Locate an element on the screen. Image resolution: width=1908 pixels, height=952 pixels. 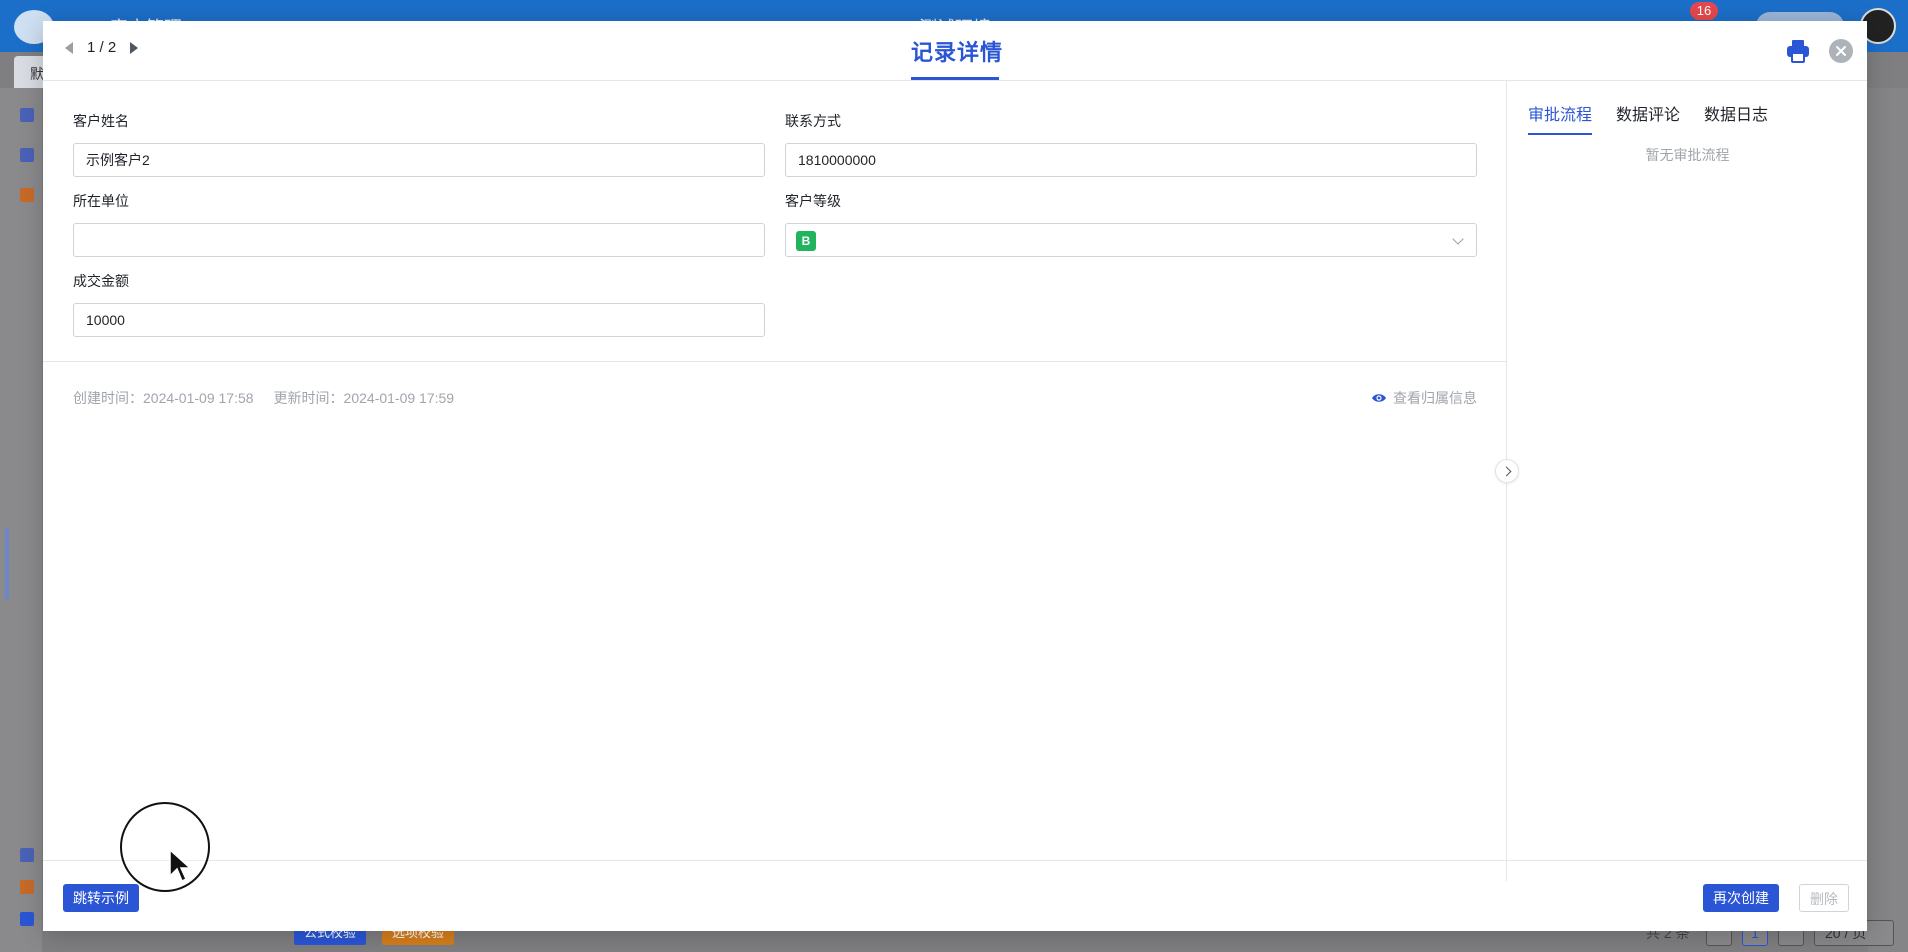
company-input is located at coordinates (419, 240).